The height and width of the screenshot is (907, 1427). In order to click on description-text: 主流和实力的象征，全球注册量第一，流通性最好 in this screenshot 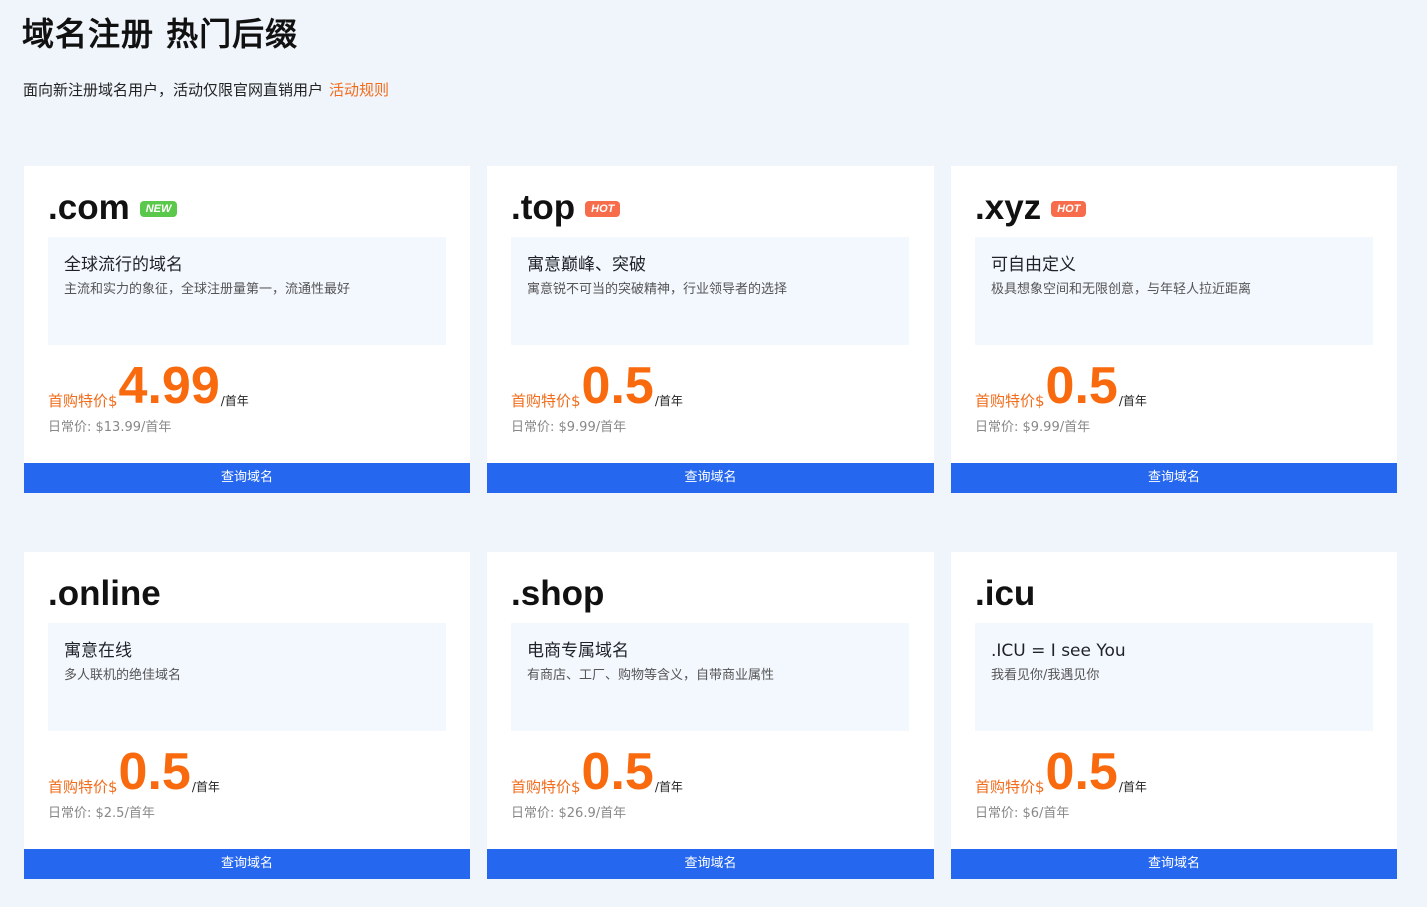, I will do `click(207, 289)`.